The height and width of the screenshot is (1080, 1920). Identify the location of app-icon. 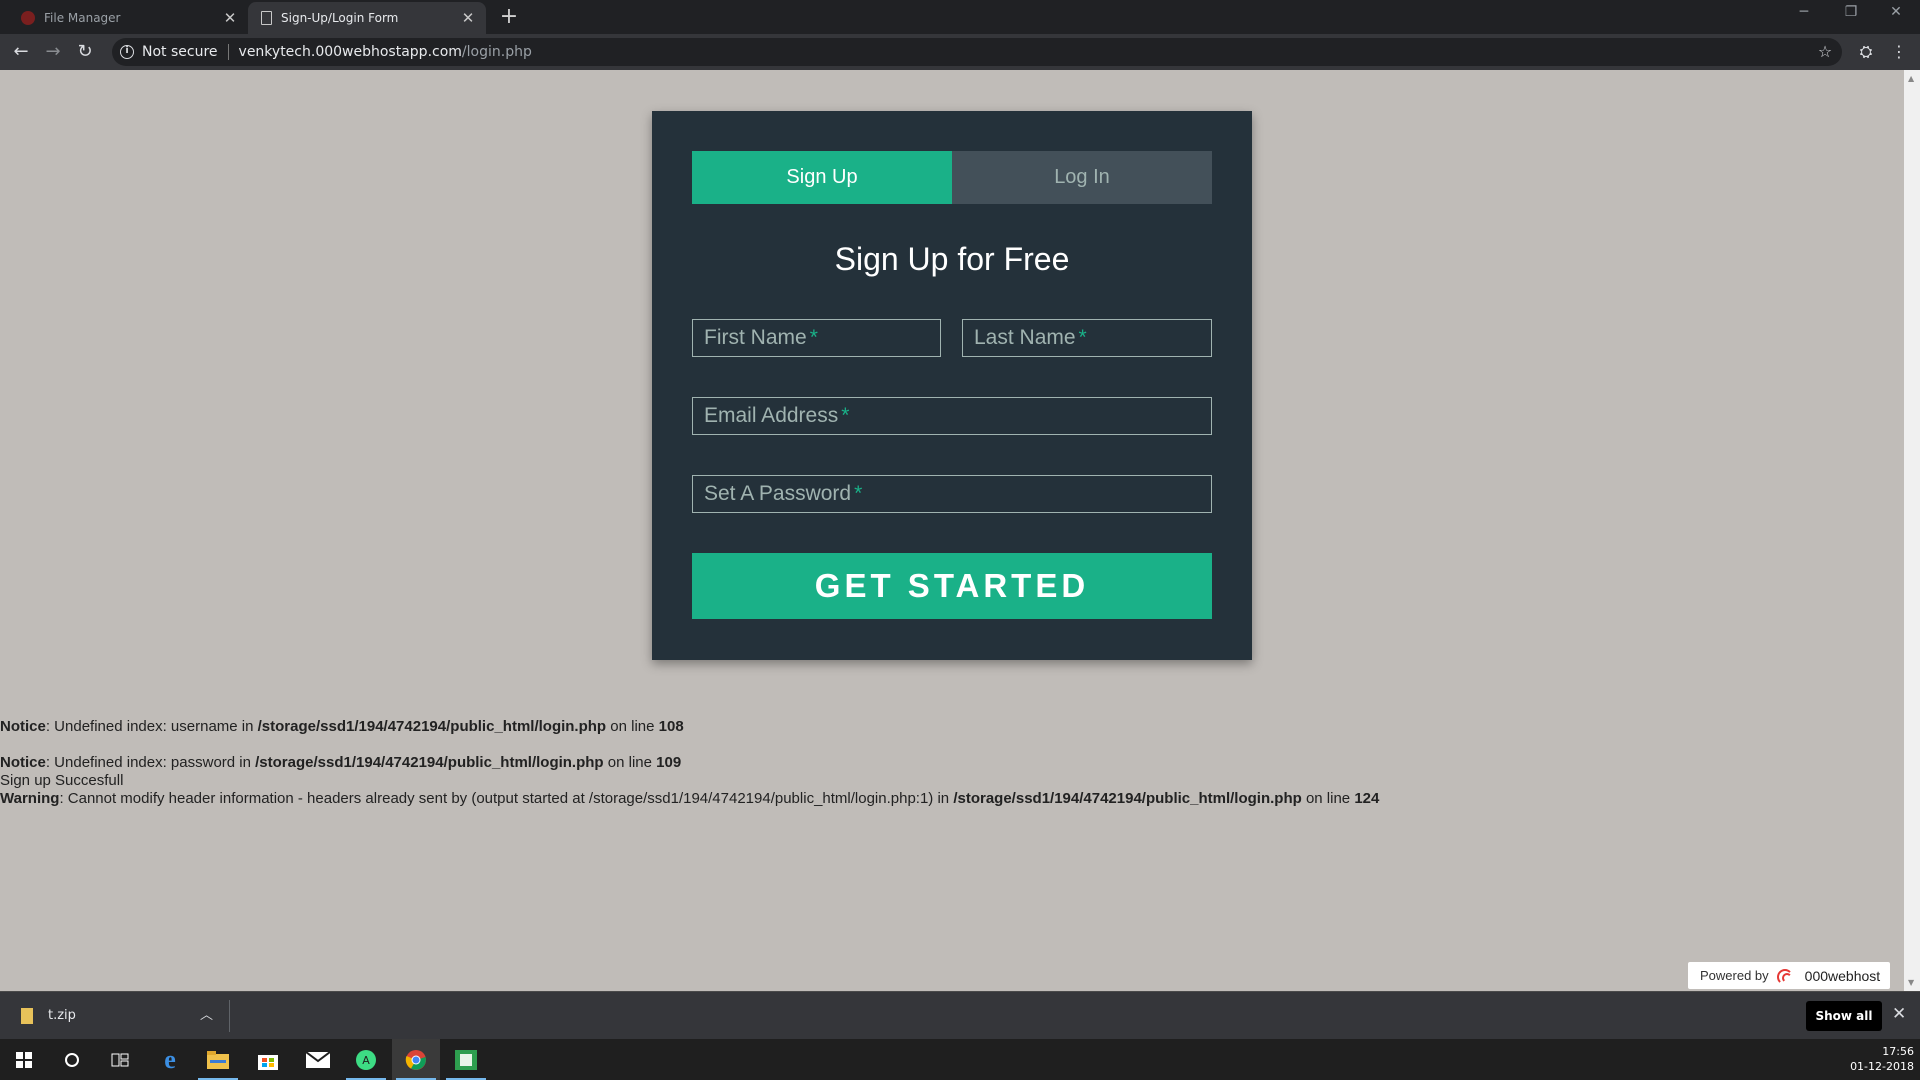
(466, 1059).